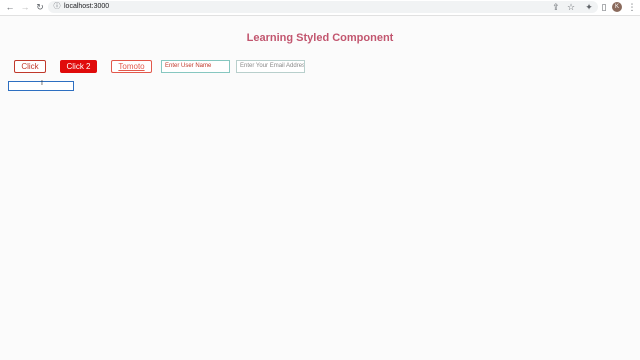  Describe the element at coordinates (25, 7) in the screenshot. I see `forward-icon: →` at that location.